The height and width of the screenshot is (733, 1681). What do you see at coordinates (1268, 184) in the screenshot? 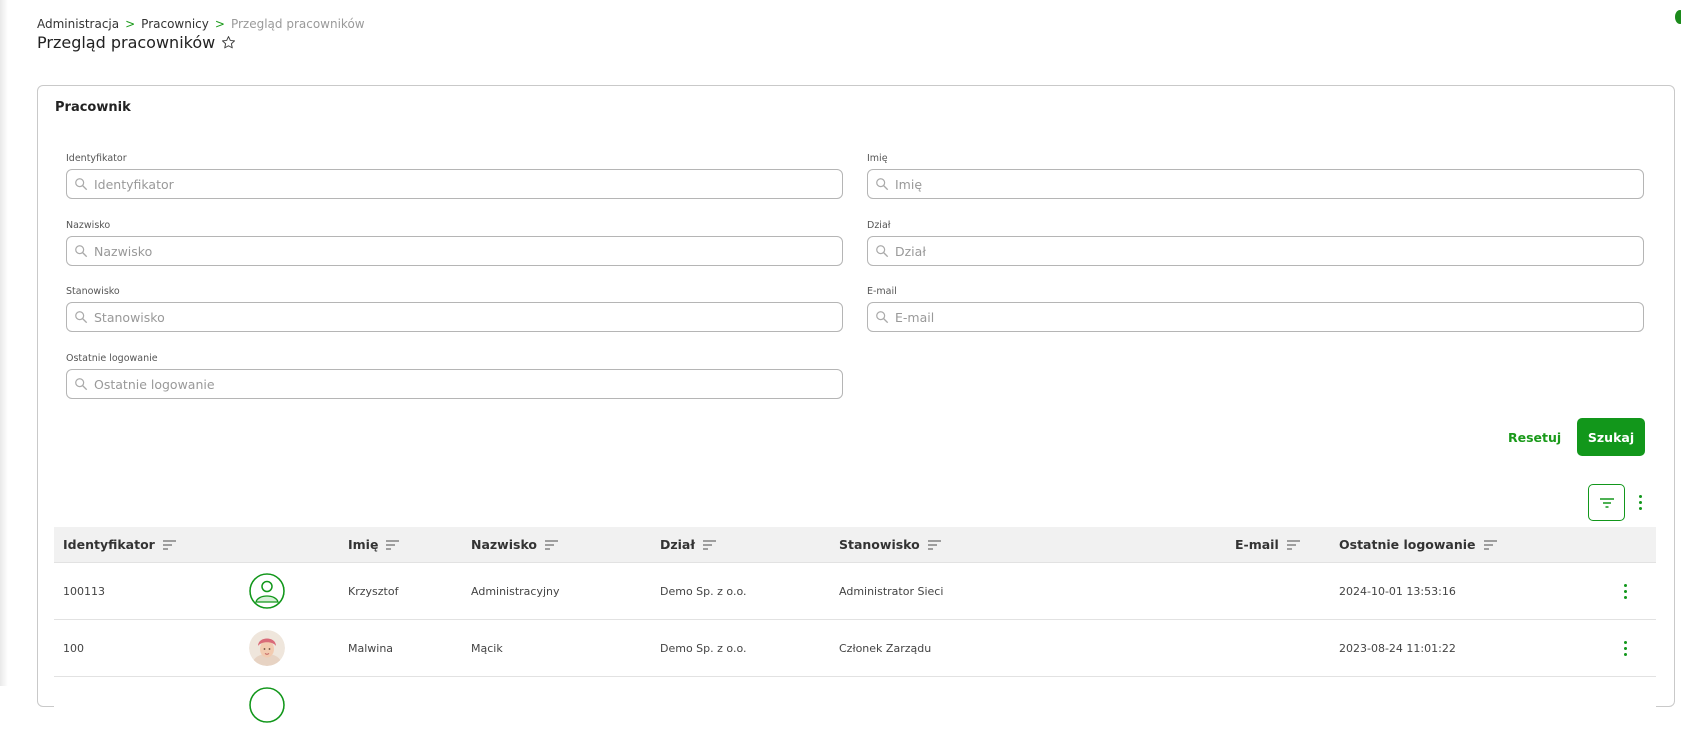
I see `imie-input` at bounding box center [1268, 184].